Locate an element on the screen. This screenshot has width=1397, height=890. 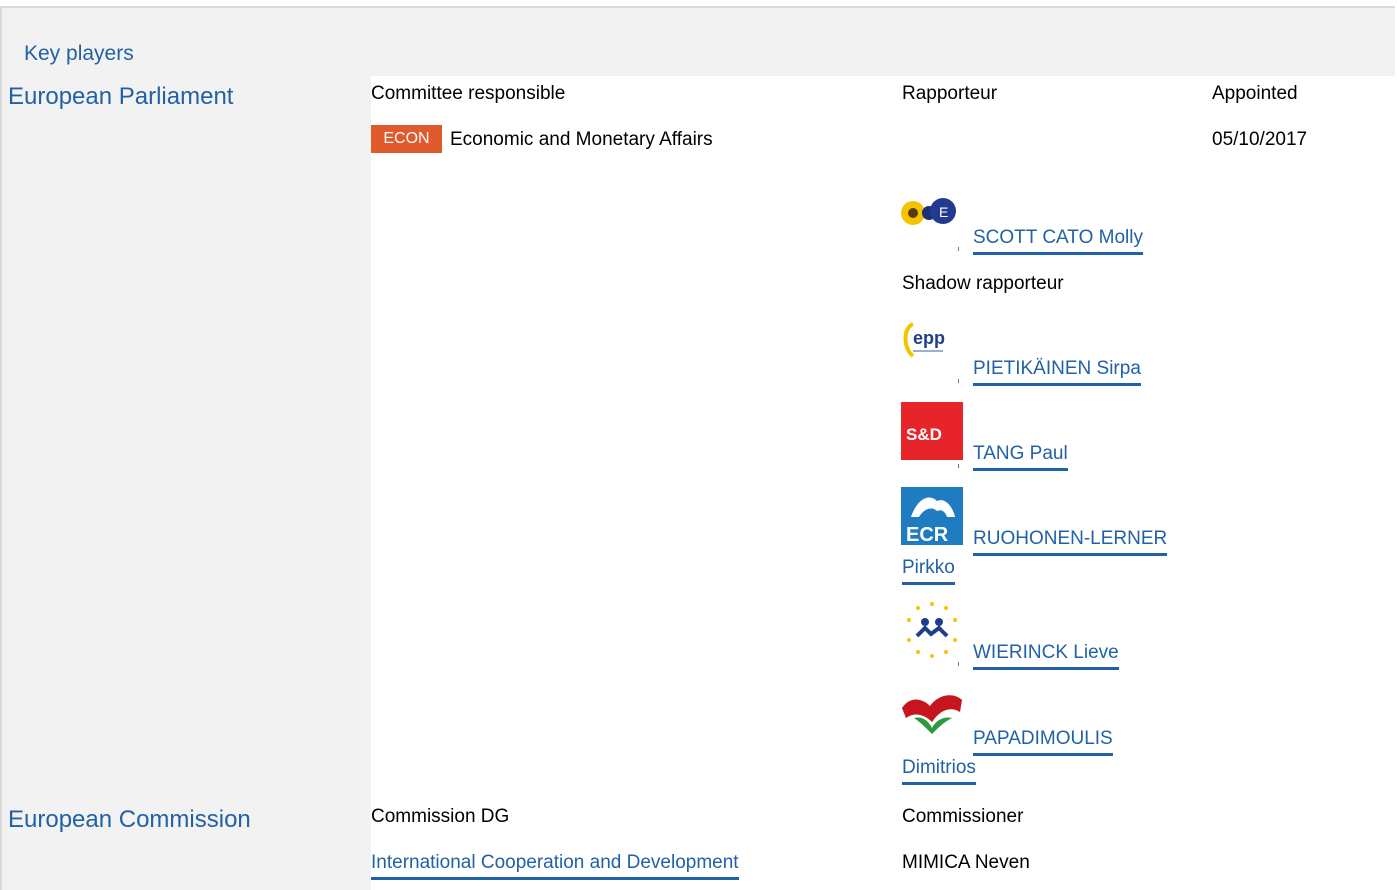
svg-text: epp is located at coordinates (929, 338).